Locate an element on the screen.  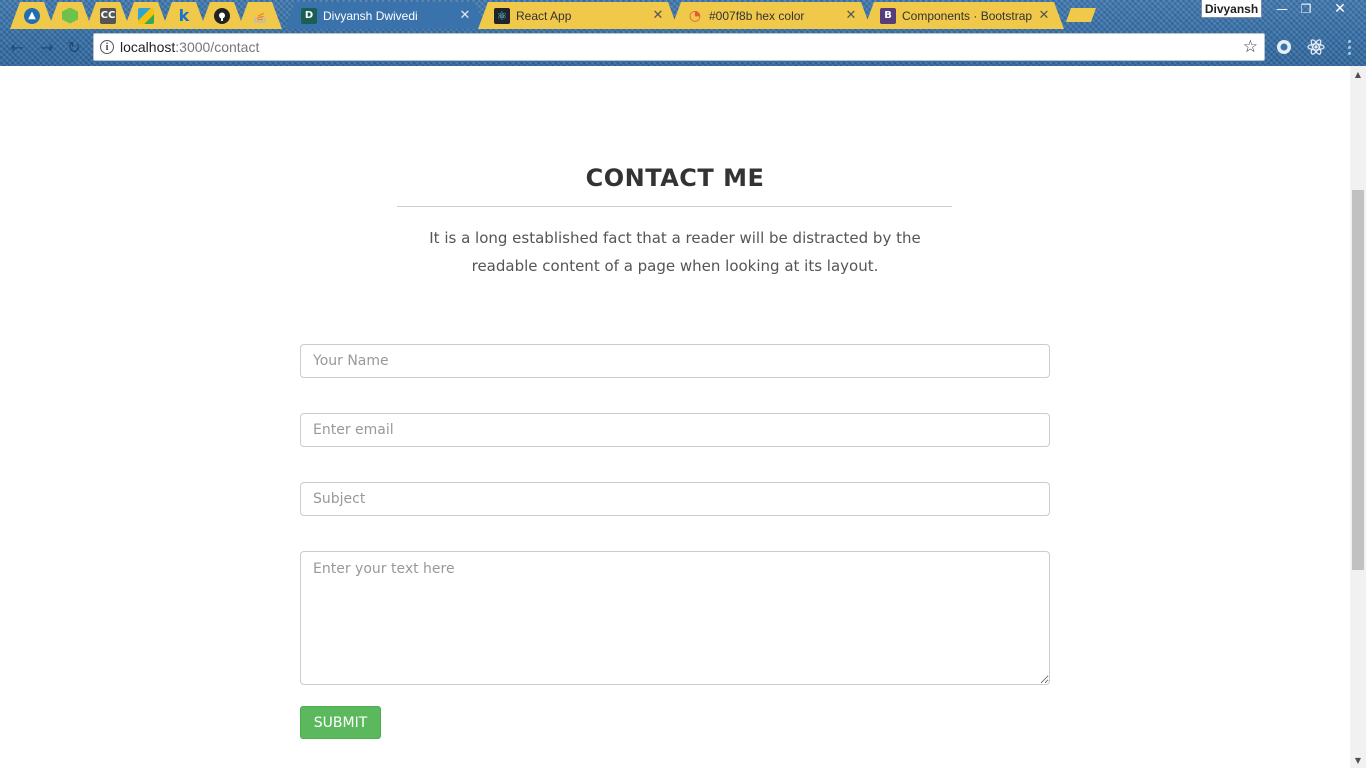
minimize-icon: — is located at coordinates (1282, 9).